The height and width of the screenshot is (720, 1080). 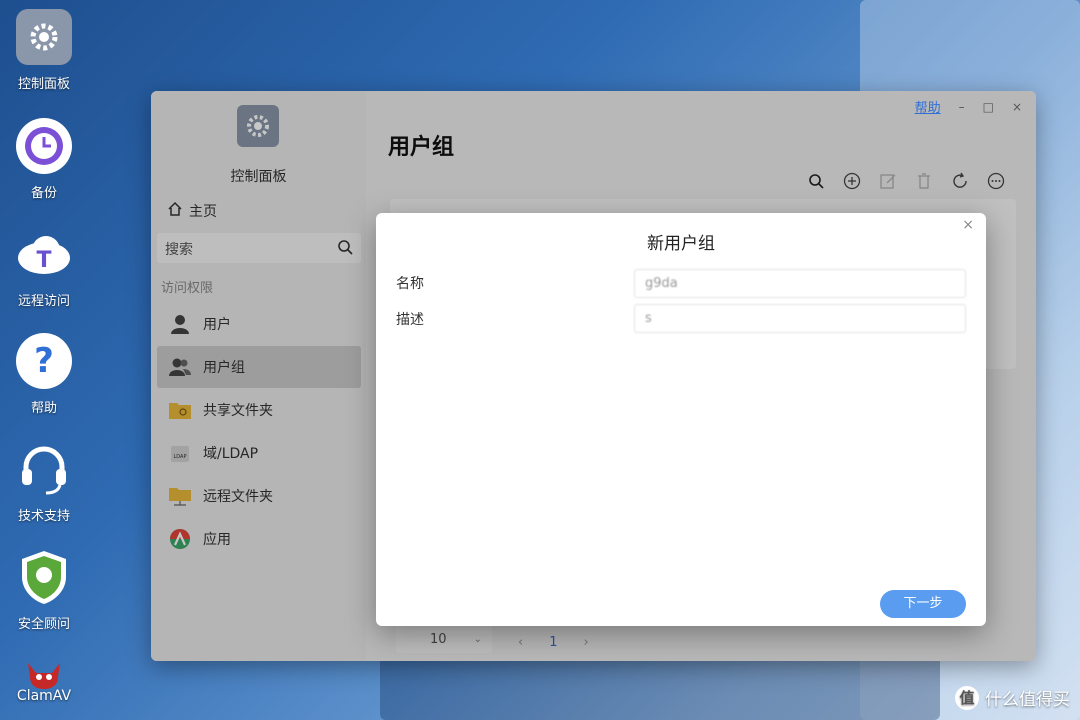 I want to click on desktop-icon-label: 控制面板, so click(x=43, y=84).